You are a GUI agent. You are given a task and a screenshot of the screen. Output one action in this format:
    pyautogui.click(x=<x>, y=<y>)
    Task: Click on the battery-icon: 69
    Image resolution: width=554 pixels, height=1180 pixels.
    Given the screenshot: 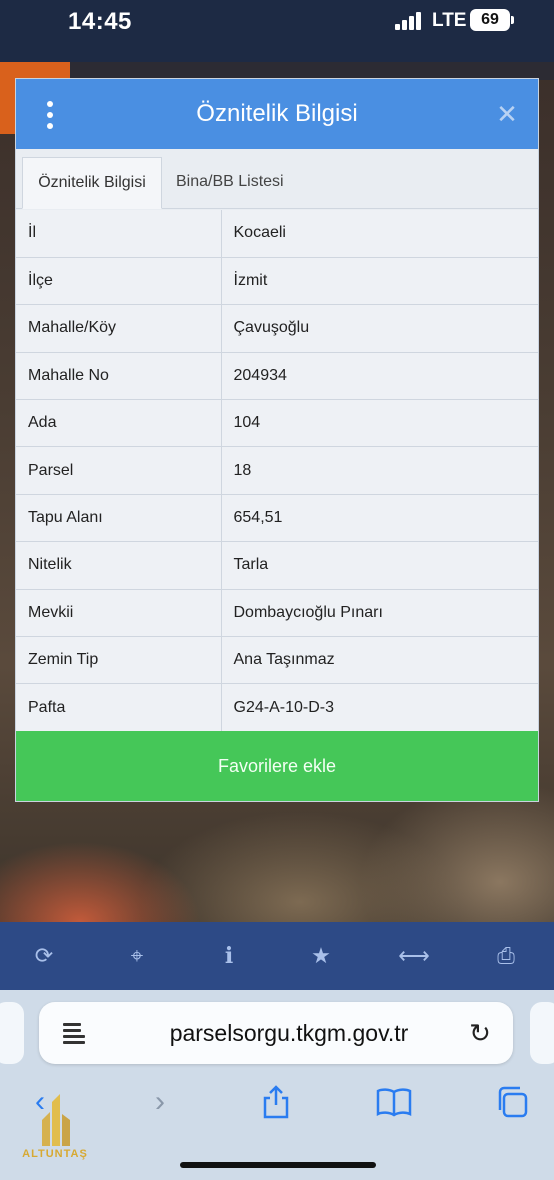 What is the action you would take?
    pyautogui.click(x=492, y=20)
    